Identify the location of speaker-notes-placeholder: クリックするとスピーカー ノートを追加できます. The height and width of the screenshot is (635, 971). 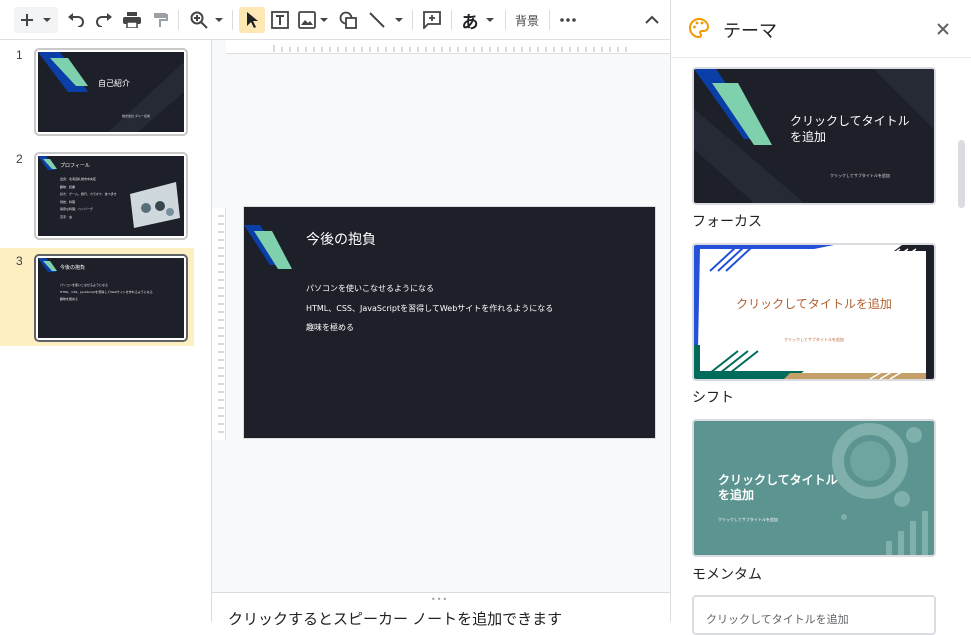
(395, 619).